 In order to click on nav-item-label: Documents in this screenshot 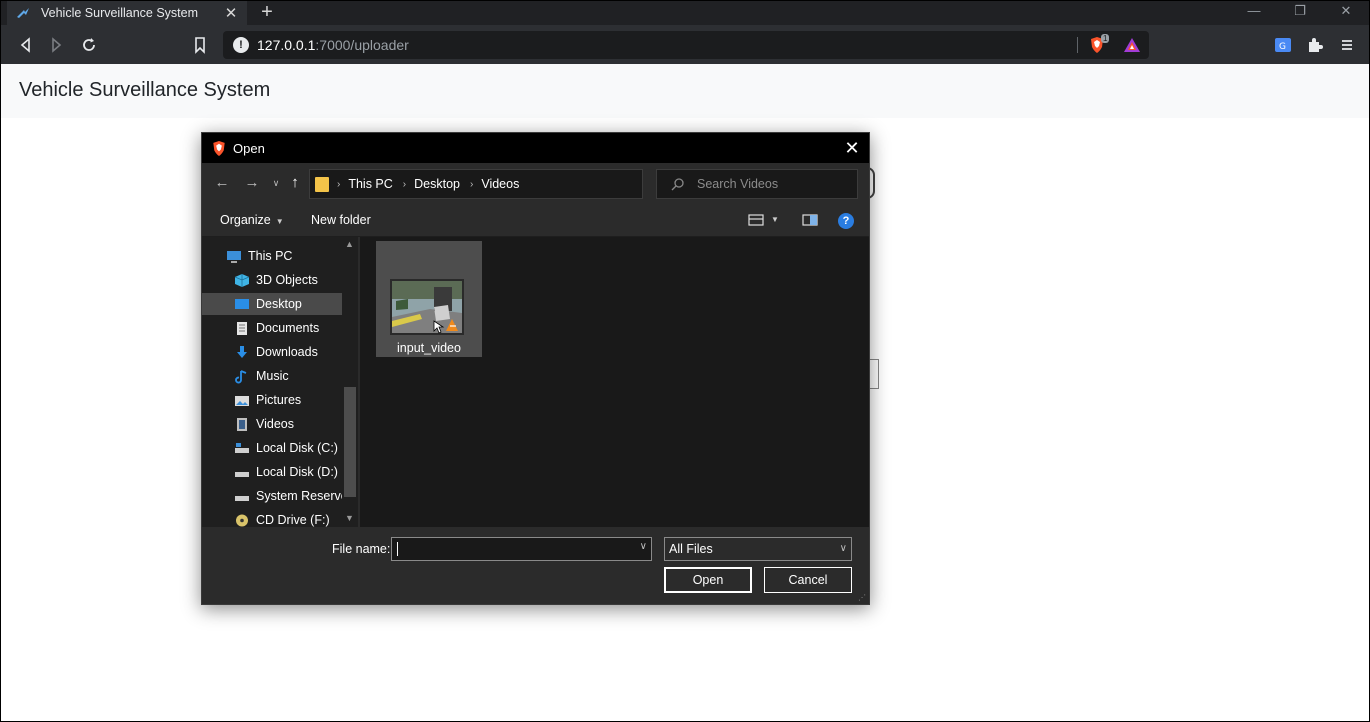, I will do `click(288, 328)`.